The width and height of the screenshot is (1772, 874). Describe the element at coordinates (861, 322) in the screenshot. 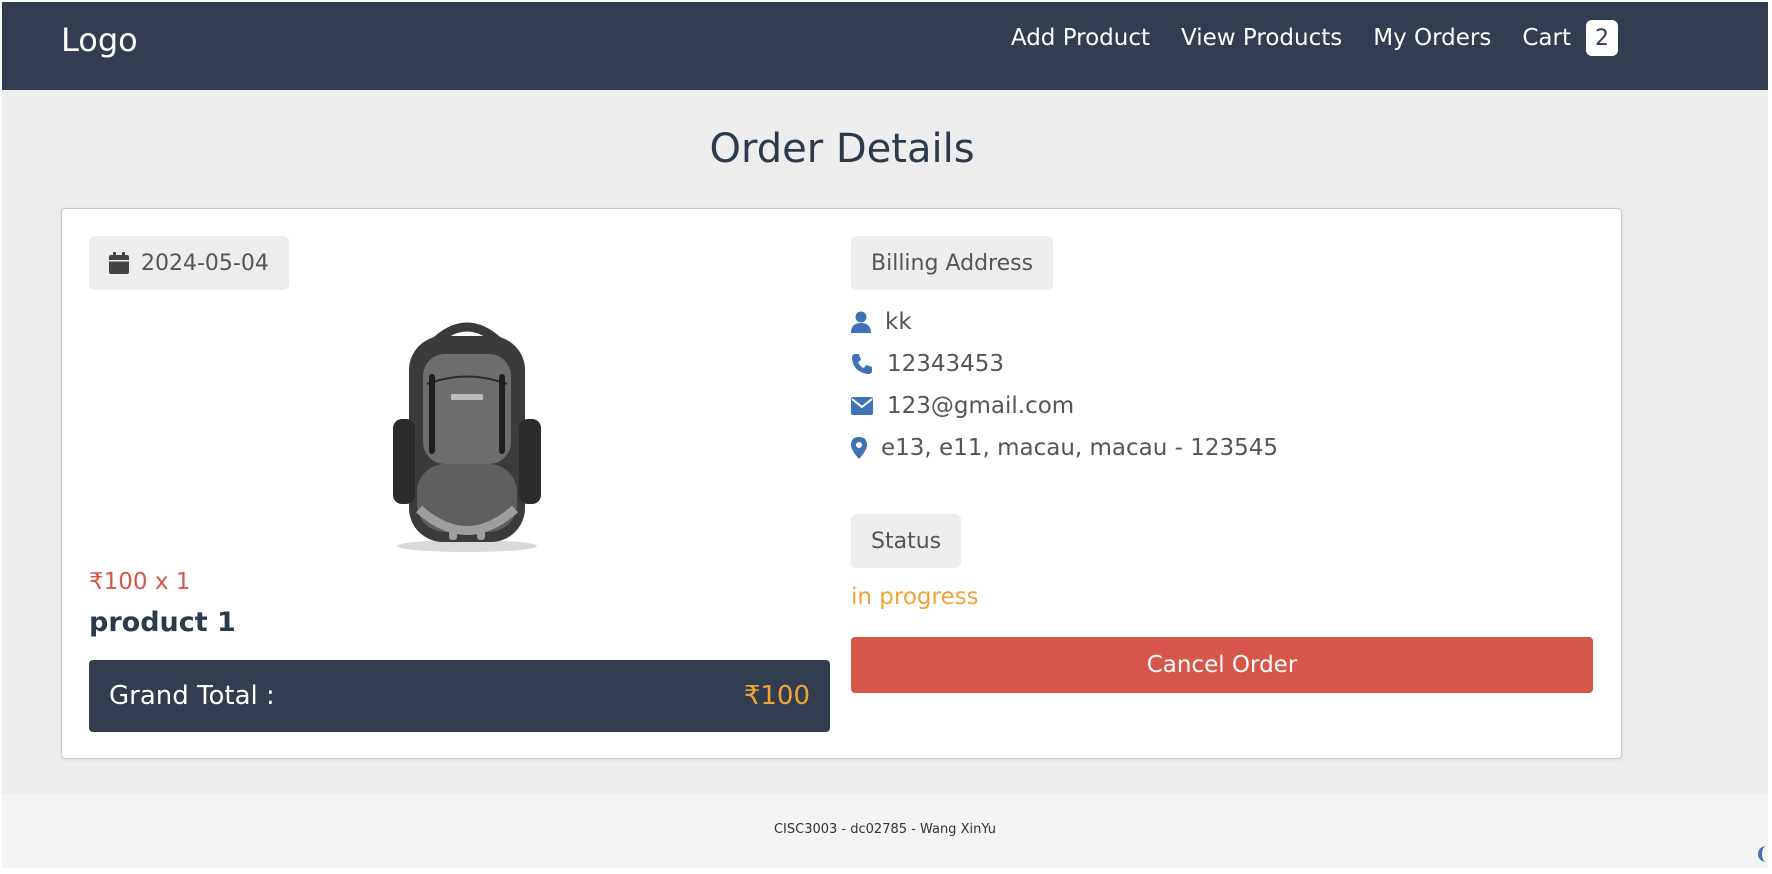

I see `user-icon` at that location.